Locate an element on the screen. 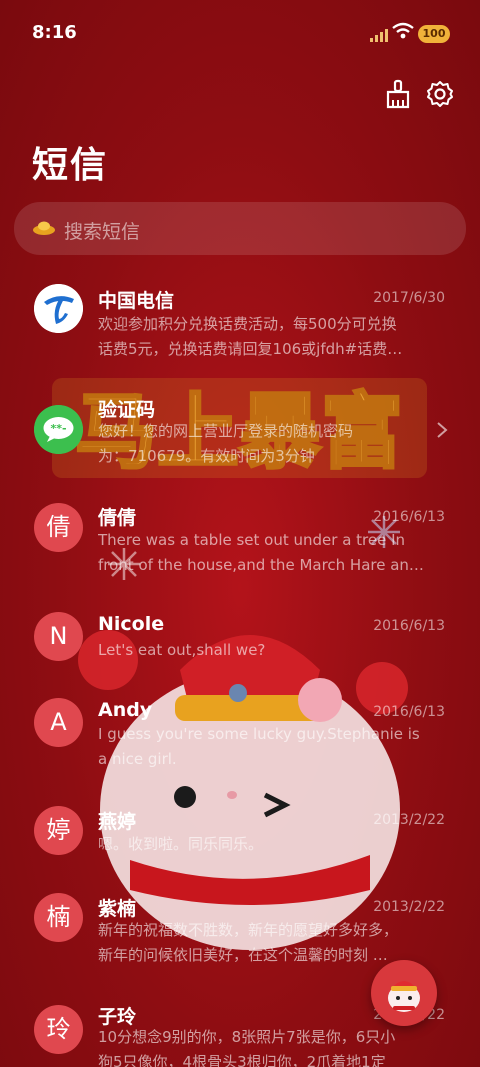 This screenshot has width=480, height=1067. battery-icon: 100 is located at coordinates (434, 34).